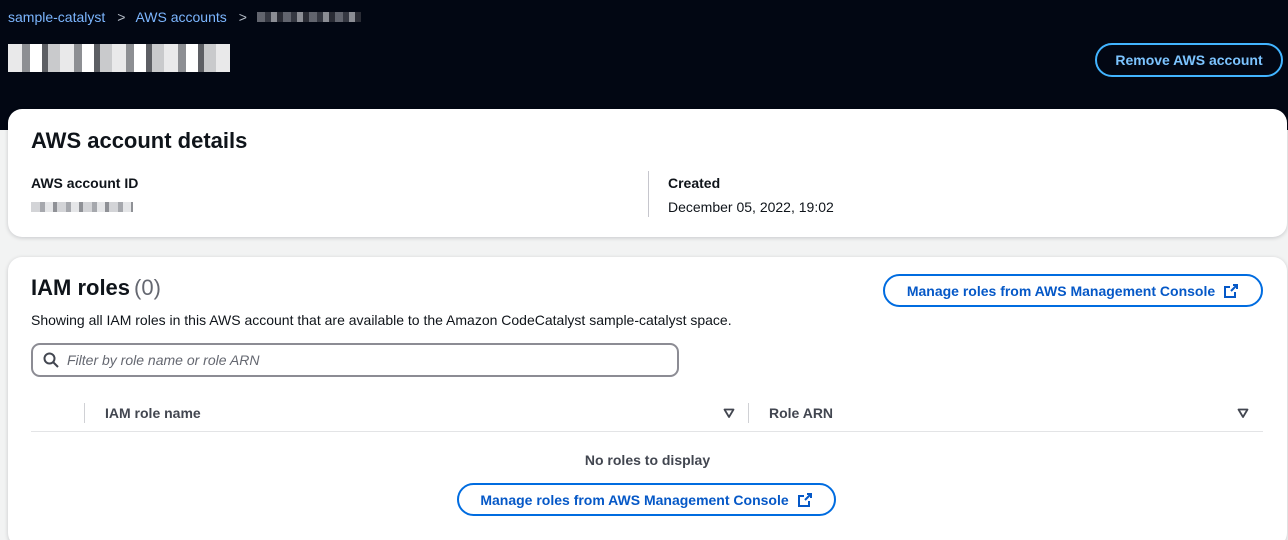  Describe the element at coordinates (85, 183) in the screenshot. I see `account-id-label: AWS account ID` at that location.